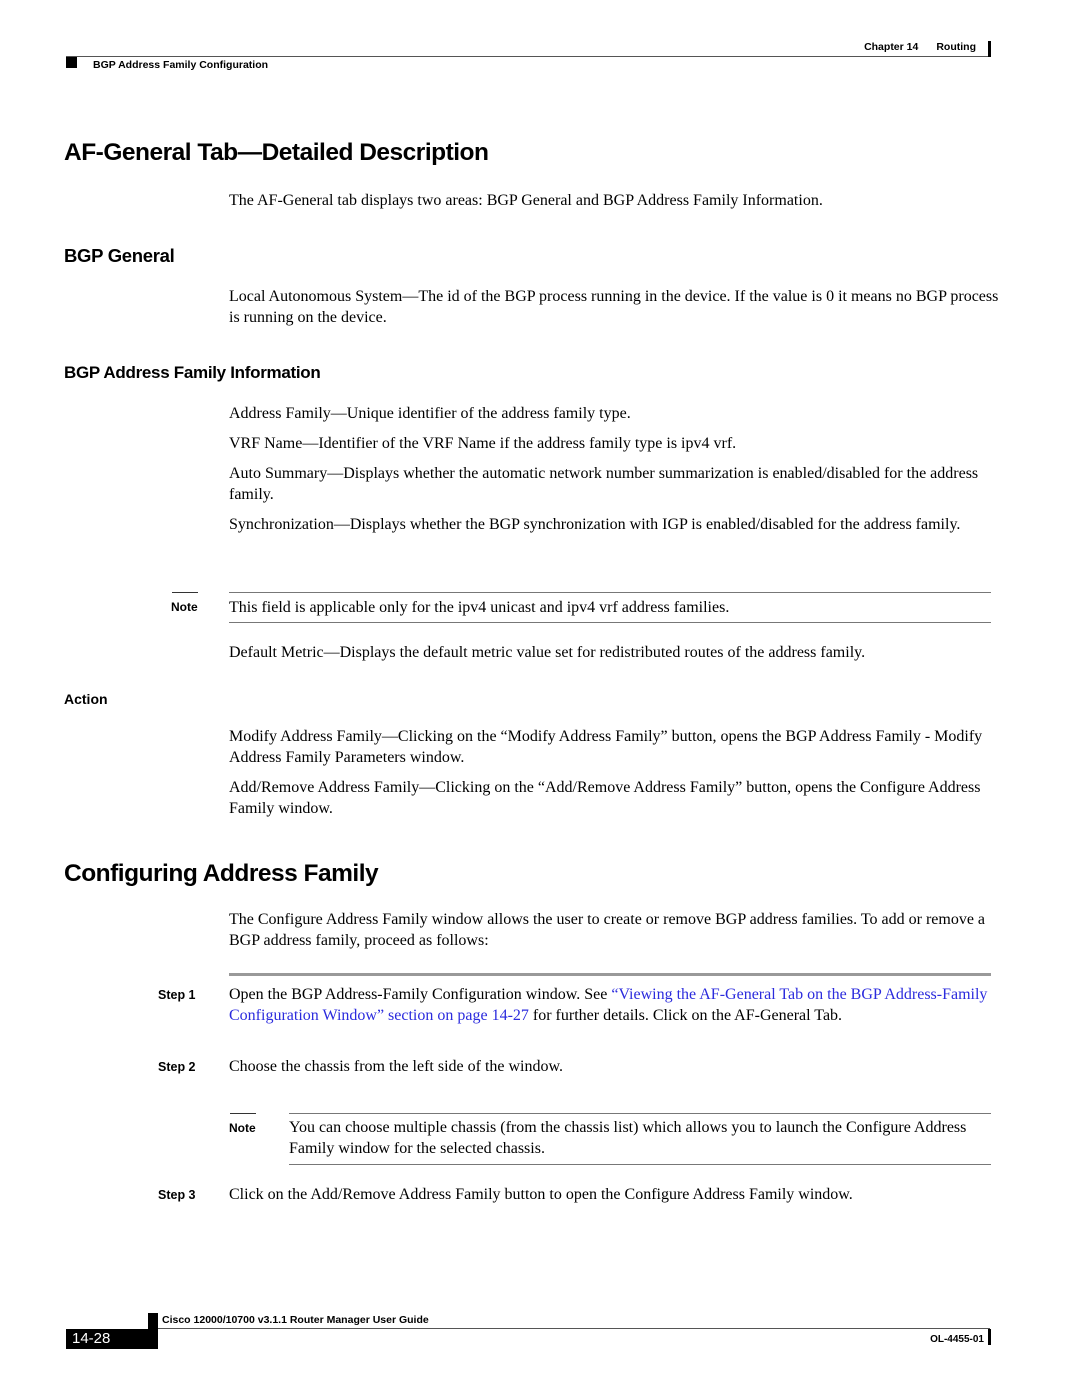 The width and height of the screenshot is (1080, 1397). Describe the element at coordinates (957, 1339) in the screenshot. I see `footer-doc-code: OL-4455-01` at that location.